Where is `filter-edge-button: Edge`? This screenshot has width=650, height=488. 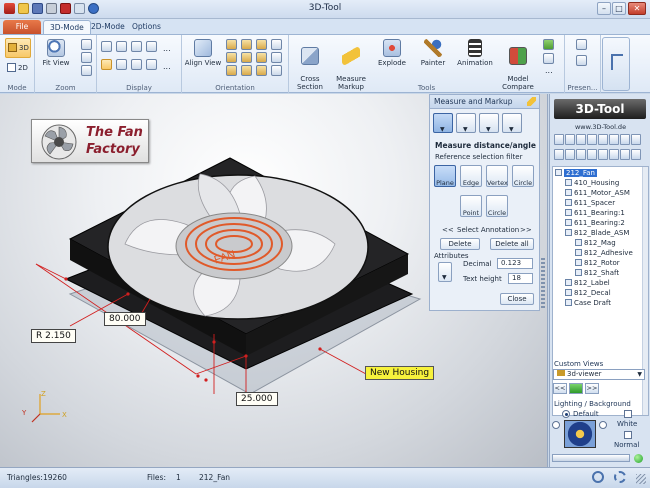 filter-edge-button: Edge is located at coordinates (471, 176).